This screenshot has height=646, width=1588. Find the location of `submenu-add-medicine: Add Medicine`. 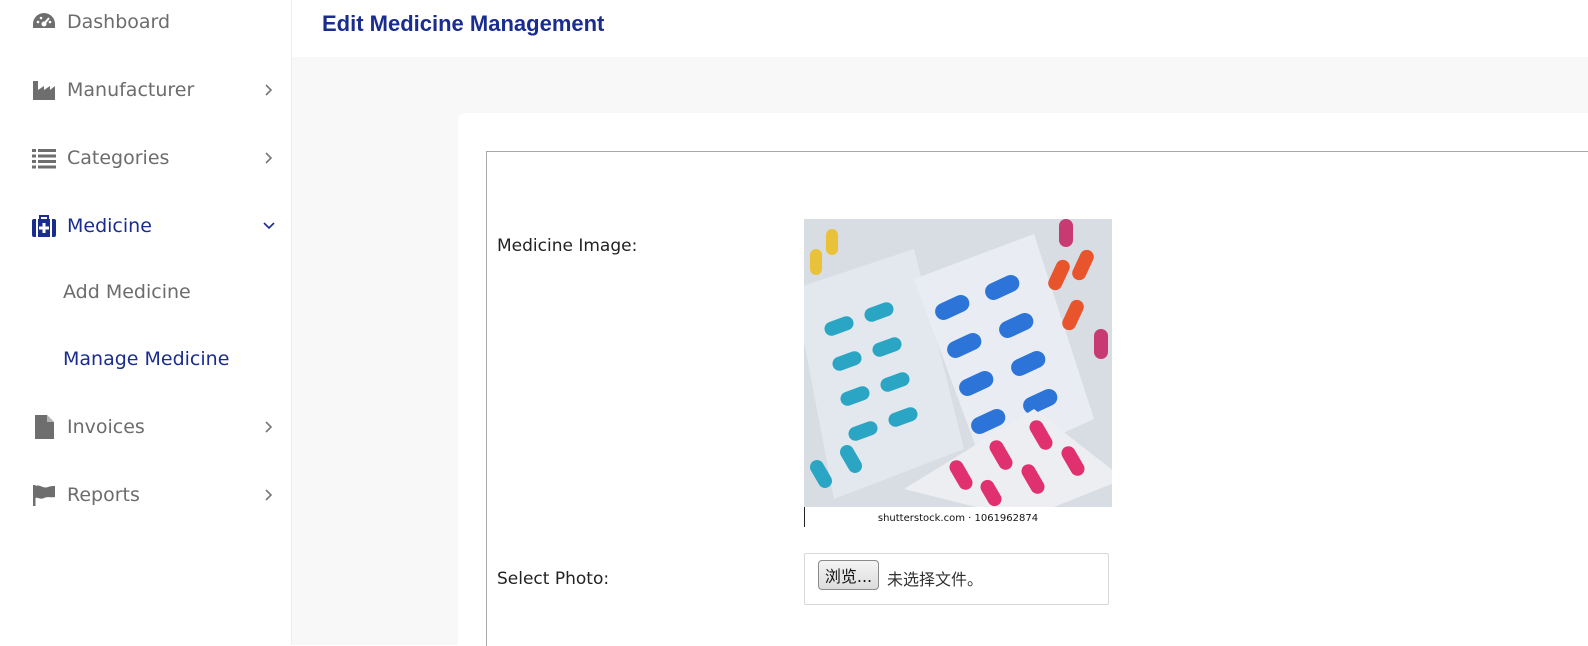

submenu-add-medicine: Add Medicine is located at coordinates (127, 292).